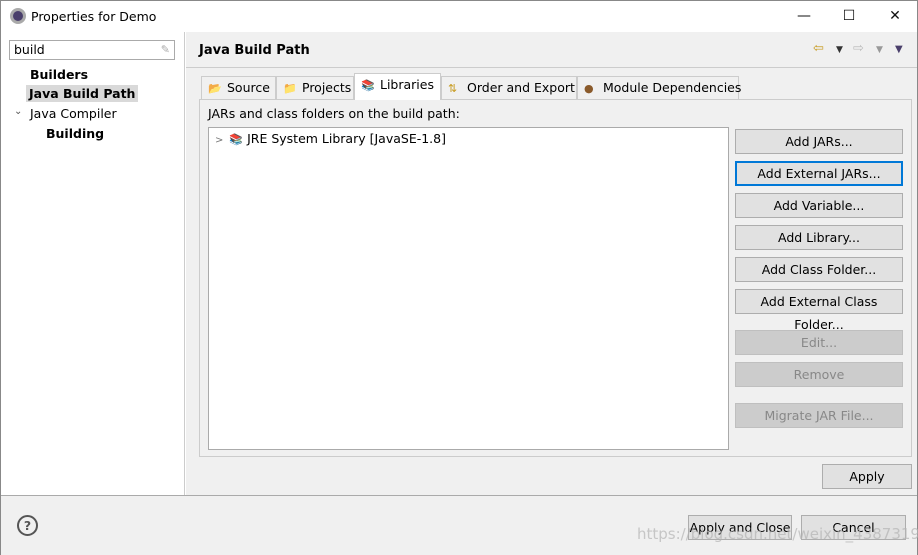 The image size is (918, 555). I want to click on tab-projects: 📁 Projects, so click(315, 87).